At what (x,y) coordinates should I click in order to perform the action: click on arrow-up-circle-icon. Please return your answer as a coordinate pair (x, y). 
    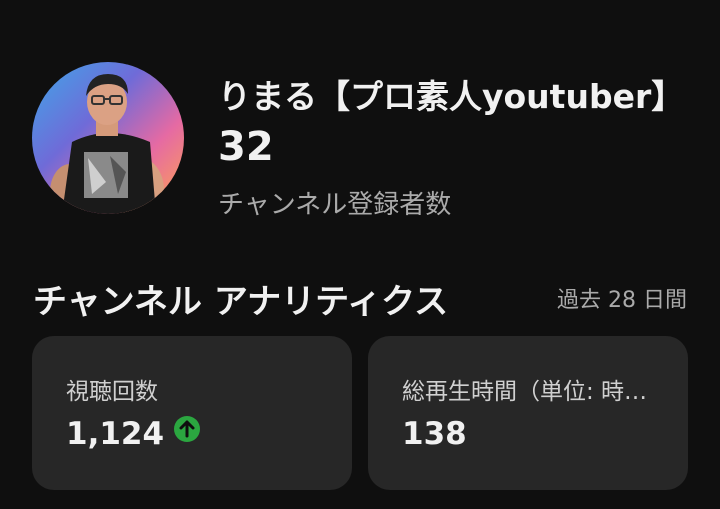
    Looking at the image, I should click on (187, 429).